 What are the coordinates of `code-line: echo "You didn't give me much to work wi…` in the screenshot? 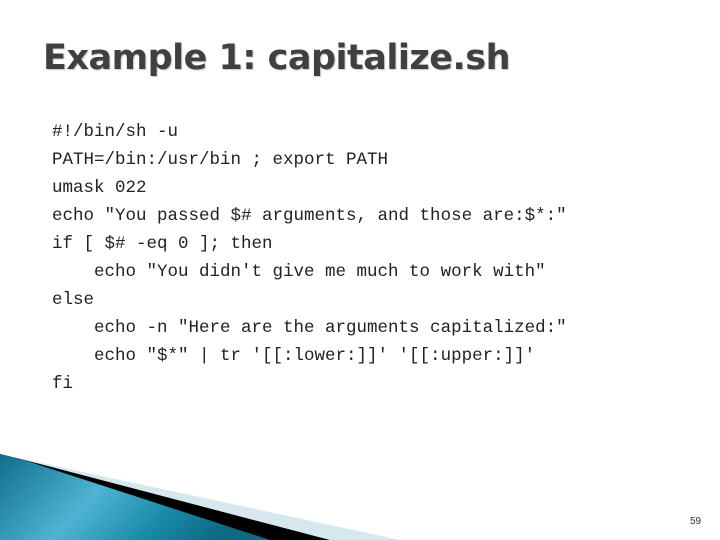 It's located at (299, 272).